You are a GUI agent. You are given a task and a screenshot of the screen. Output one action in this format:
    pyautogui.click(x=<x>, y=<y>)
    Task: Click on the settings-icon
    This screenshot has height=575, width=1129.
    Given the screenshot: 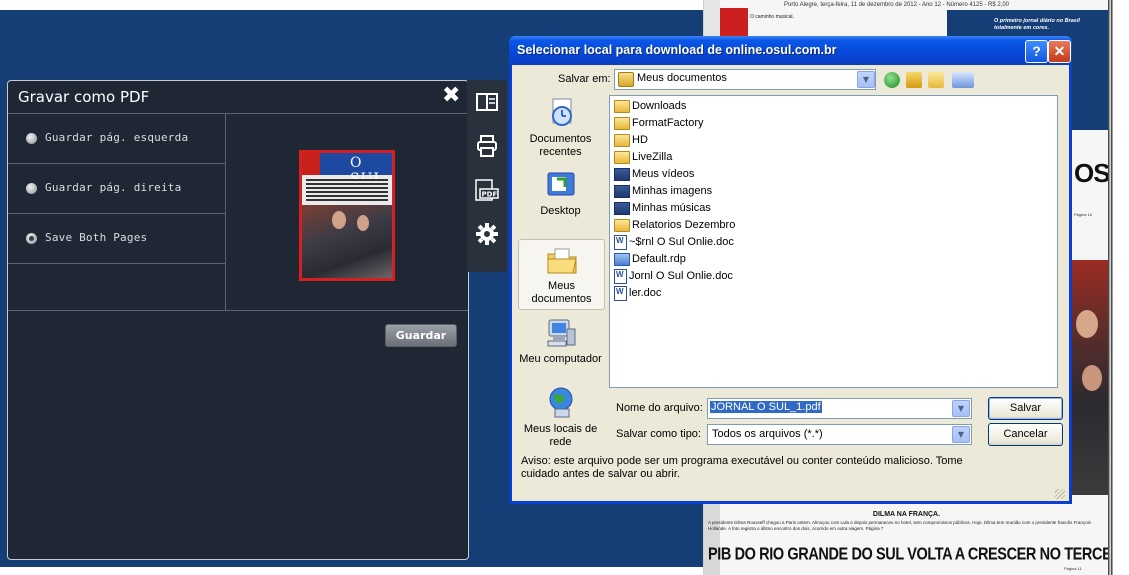 What is the action you would take?
    pyautogui.click(x=487, y=234)
    